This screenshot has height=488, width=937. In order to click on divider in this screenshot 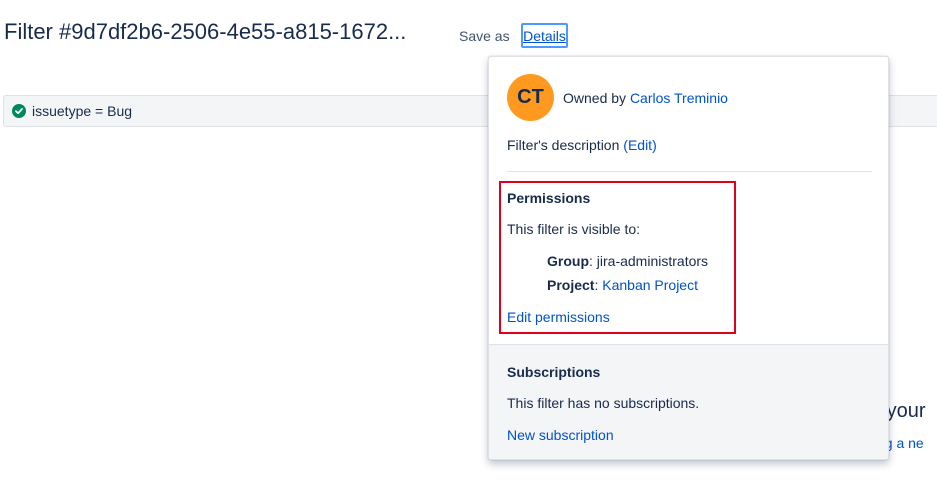, I will do `click(689, 171)`.